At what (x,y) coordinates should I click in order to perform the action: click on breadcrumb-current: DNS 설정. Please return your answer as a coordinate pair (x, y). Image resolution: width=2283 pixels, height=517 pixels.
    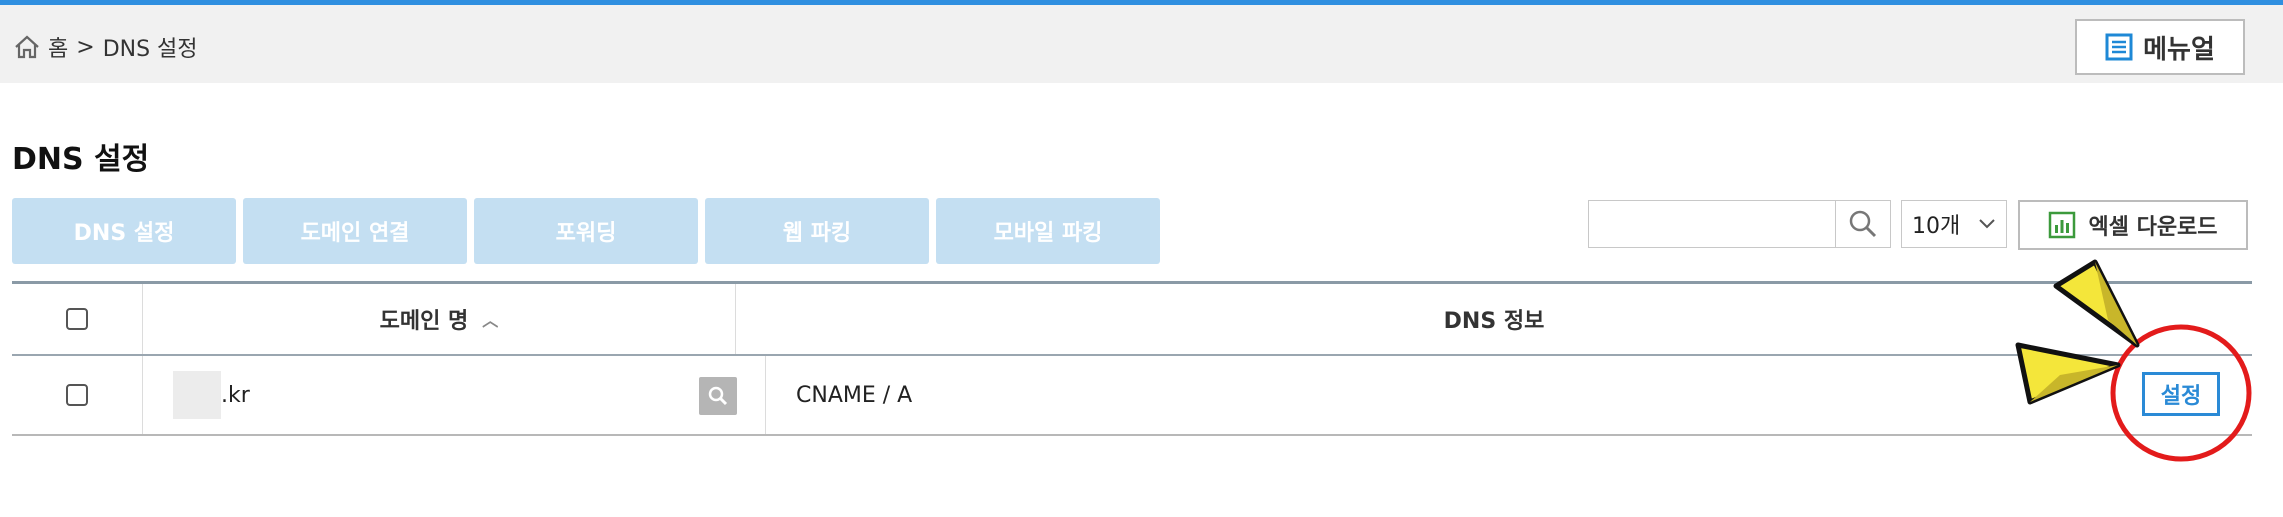
    Looking at the image, I should click on (150, 49).